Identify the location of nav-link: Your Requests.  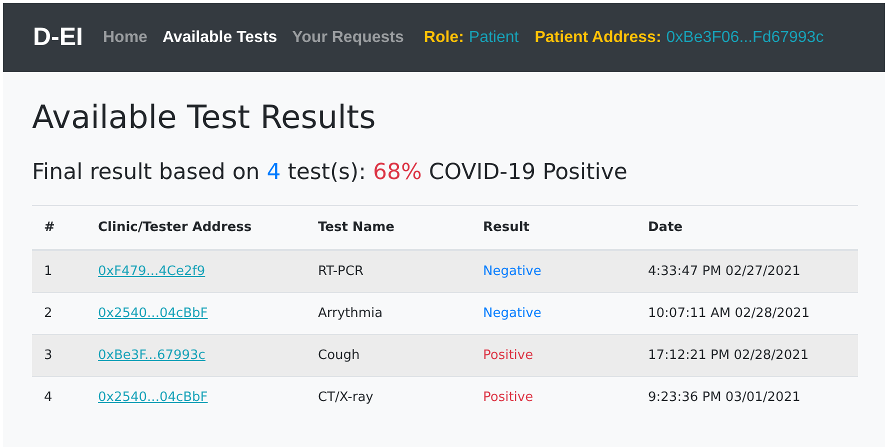
(348, 37).